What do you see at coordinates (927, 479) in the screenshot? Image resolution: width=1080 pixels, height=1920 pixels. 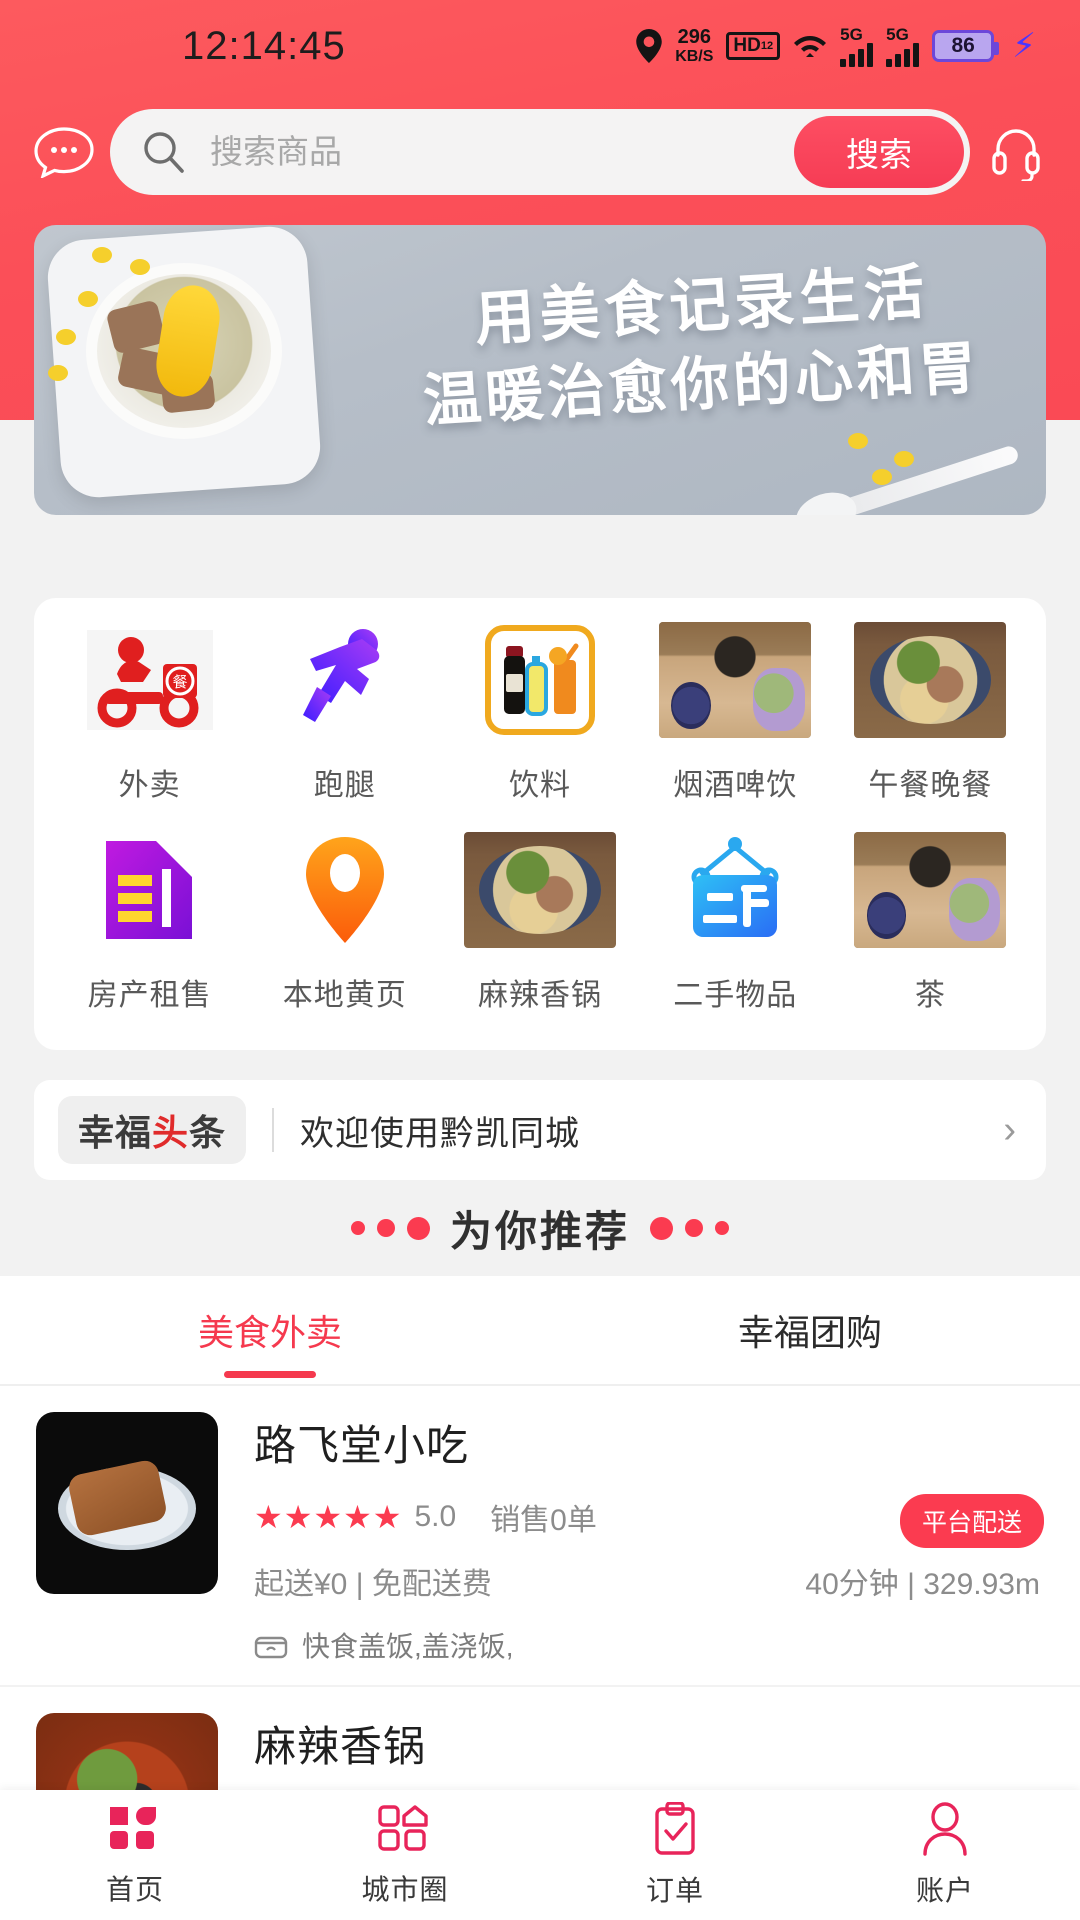 I see `banner-spoon` at bounding box center [927, 479].